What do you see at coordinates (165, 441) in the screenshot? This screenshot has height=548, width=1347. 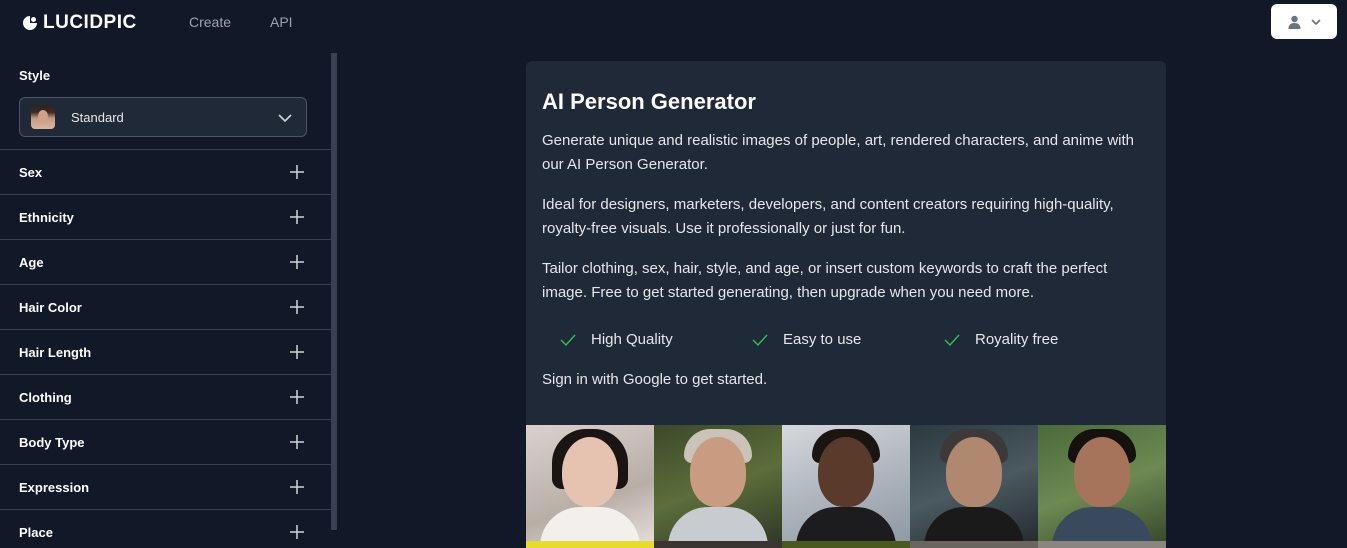 I see `facet-body-type: Body Type` at bounding box center [165, 441].